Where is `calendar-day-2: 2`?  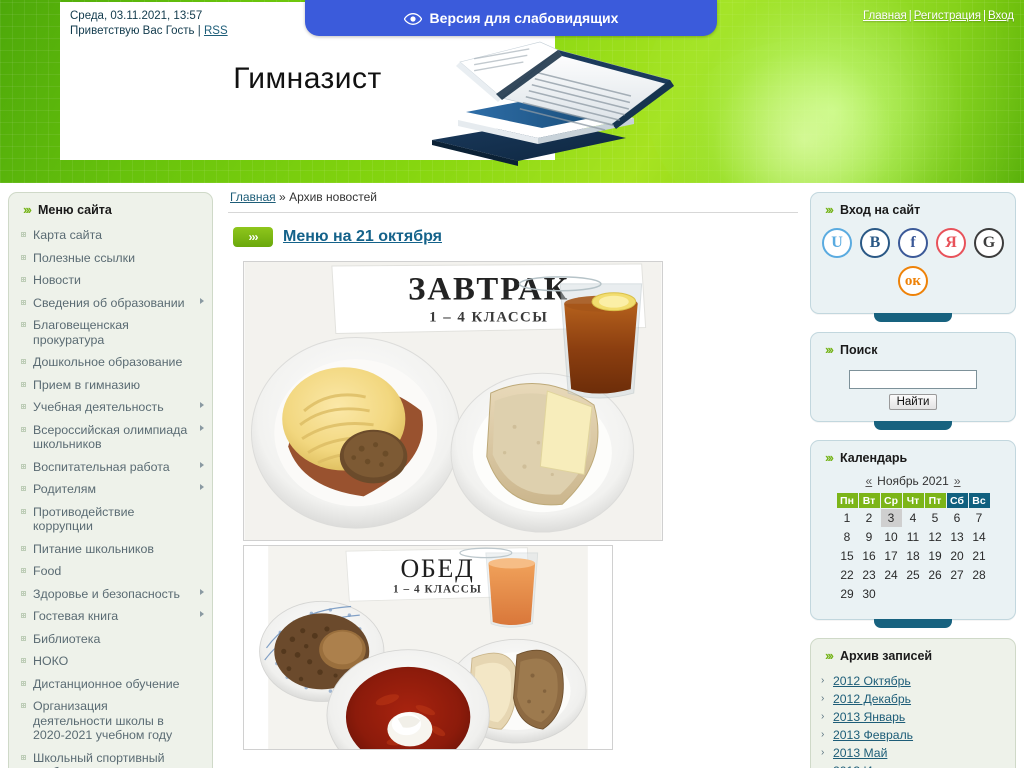
calendar-day-2: 2 is located at coordinates (869, 518).